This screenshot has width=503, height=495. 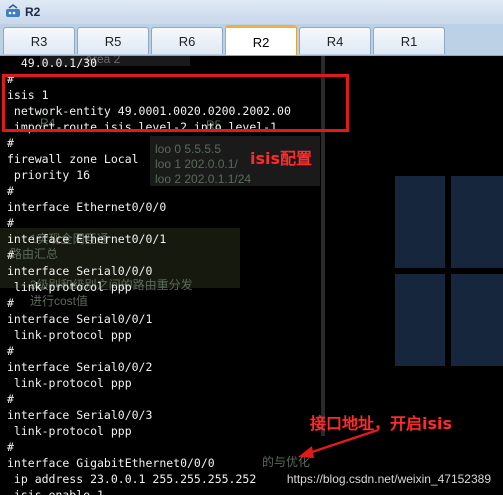 I want to click on console-line: interface Serial0/0/3, so click(x=80, y=415).